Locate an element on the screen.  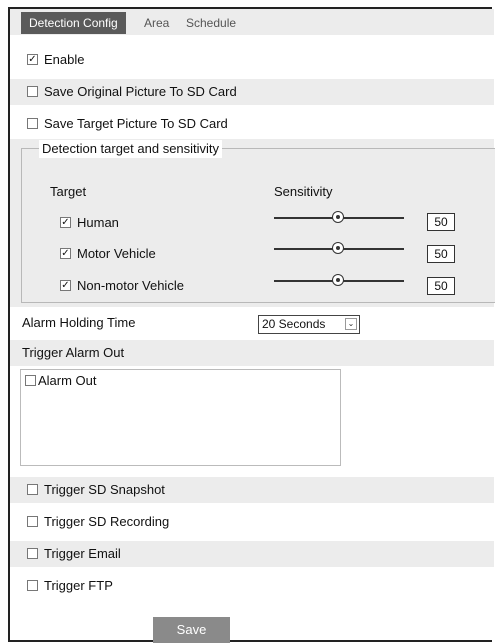
alarm-out-checkbox is located at coordinates (30, 381).